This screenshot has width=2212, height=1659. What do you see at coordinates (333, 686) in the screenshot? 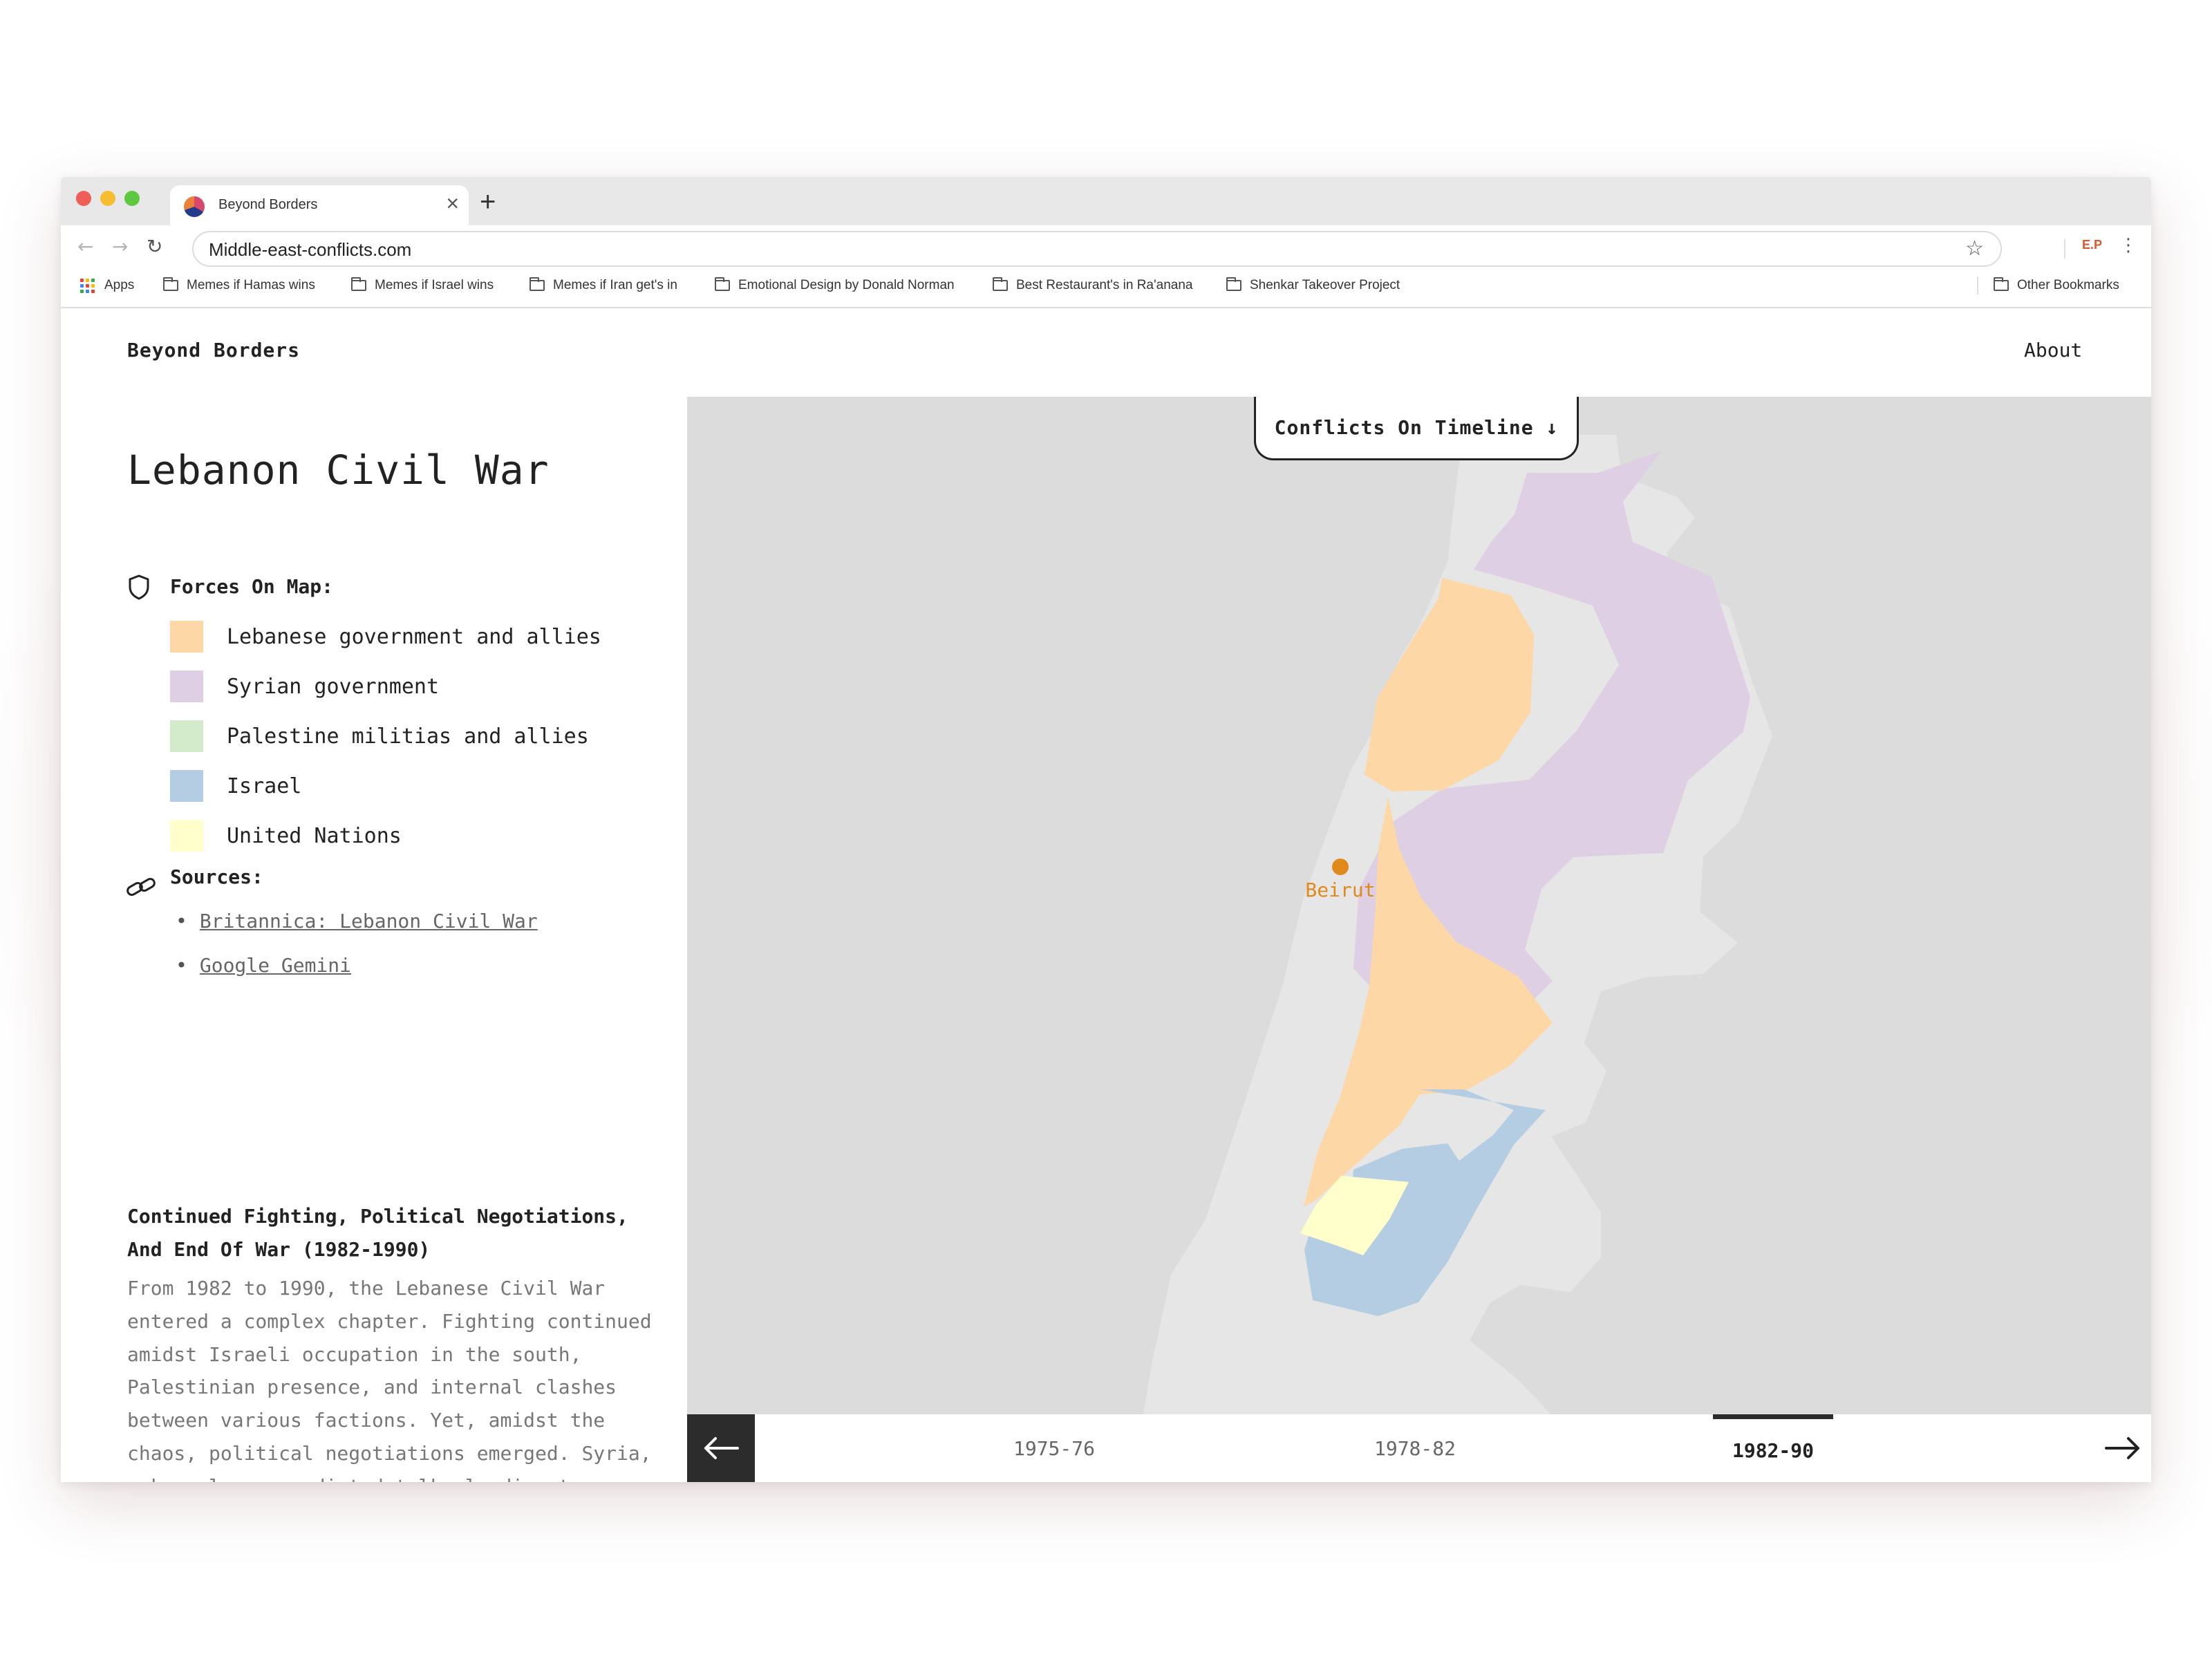
I see `legend-label: Syrian government` at bounding box center [333, 686].